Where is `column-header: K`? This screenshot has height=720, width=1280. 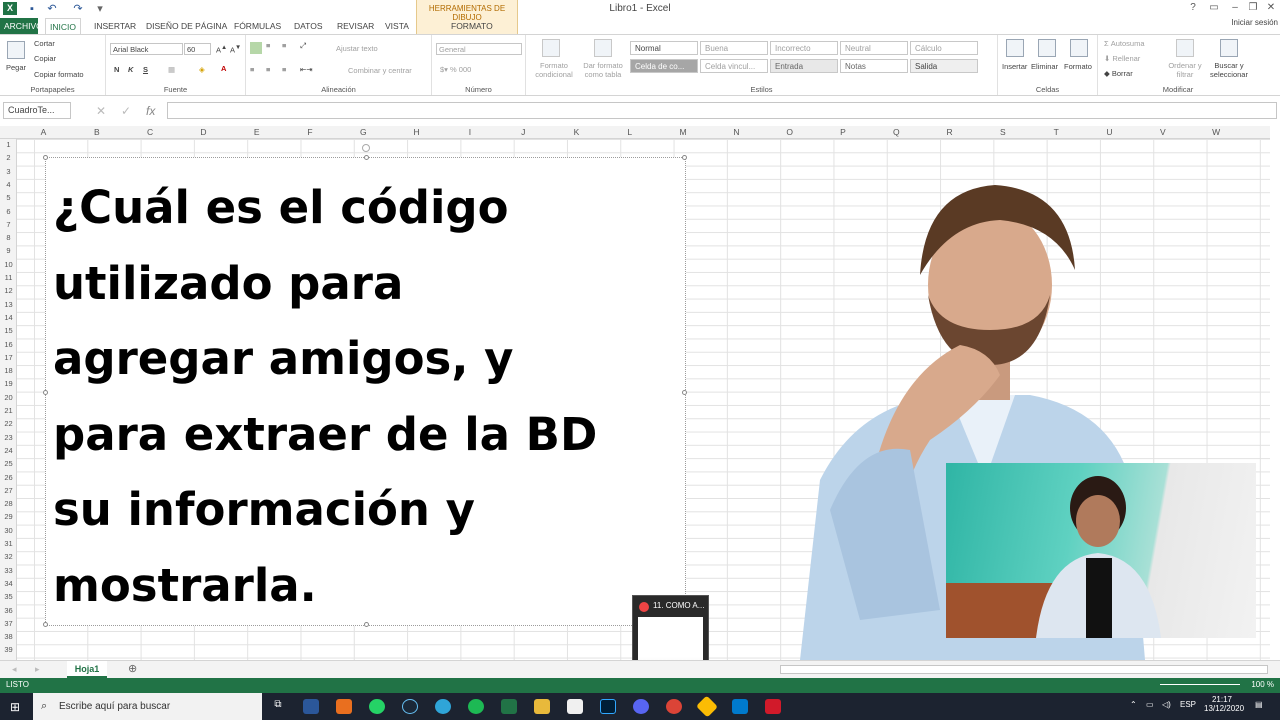
column-header: K is located at coordinates (576, 132).